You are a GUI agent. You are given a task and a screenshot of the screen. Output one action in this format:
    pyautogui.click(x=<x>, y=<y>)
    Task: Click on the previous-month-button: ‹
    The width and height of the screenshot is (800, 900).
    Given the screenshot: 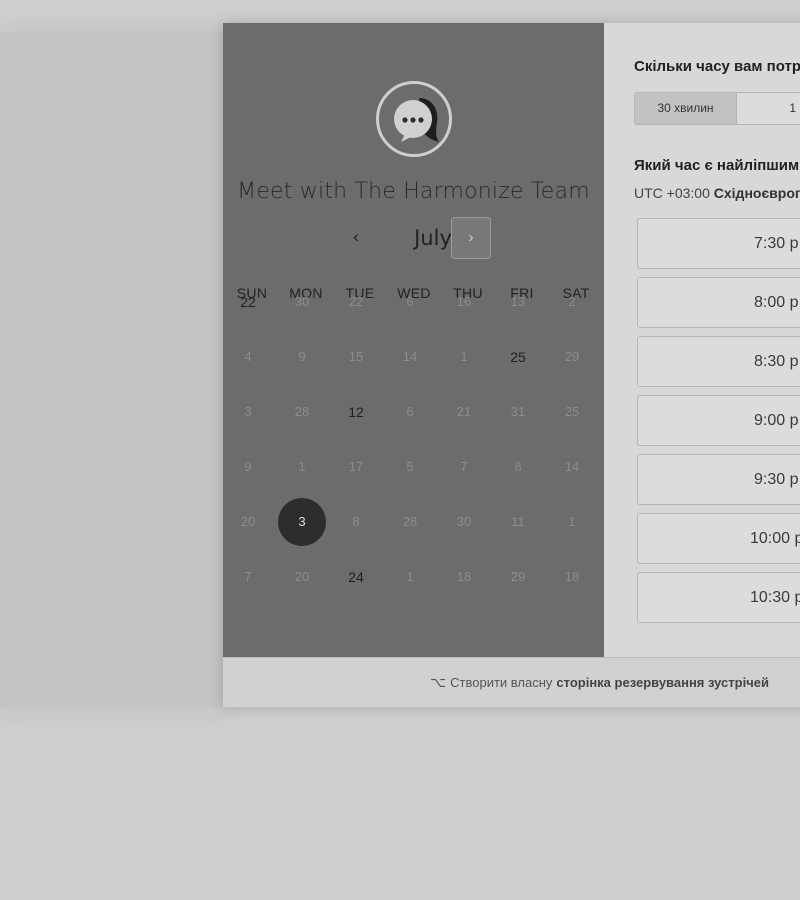 What is the action you would take?
    pyautogui.click(x=356, y=237)
    